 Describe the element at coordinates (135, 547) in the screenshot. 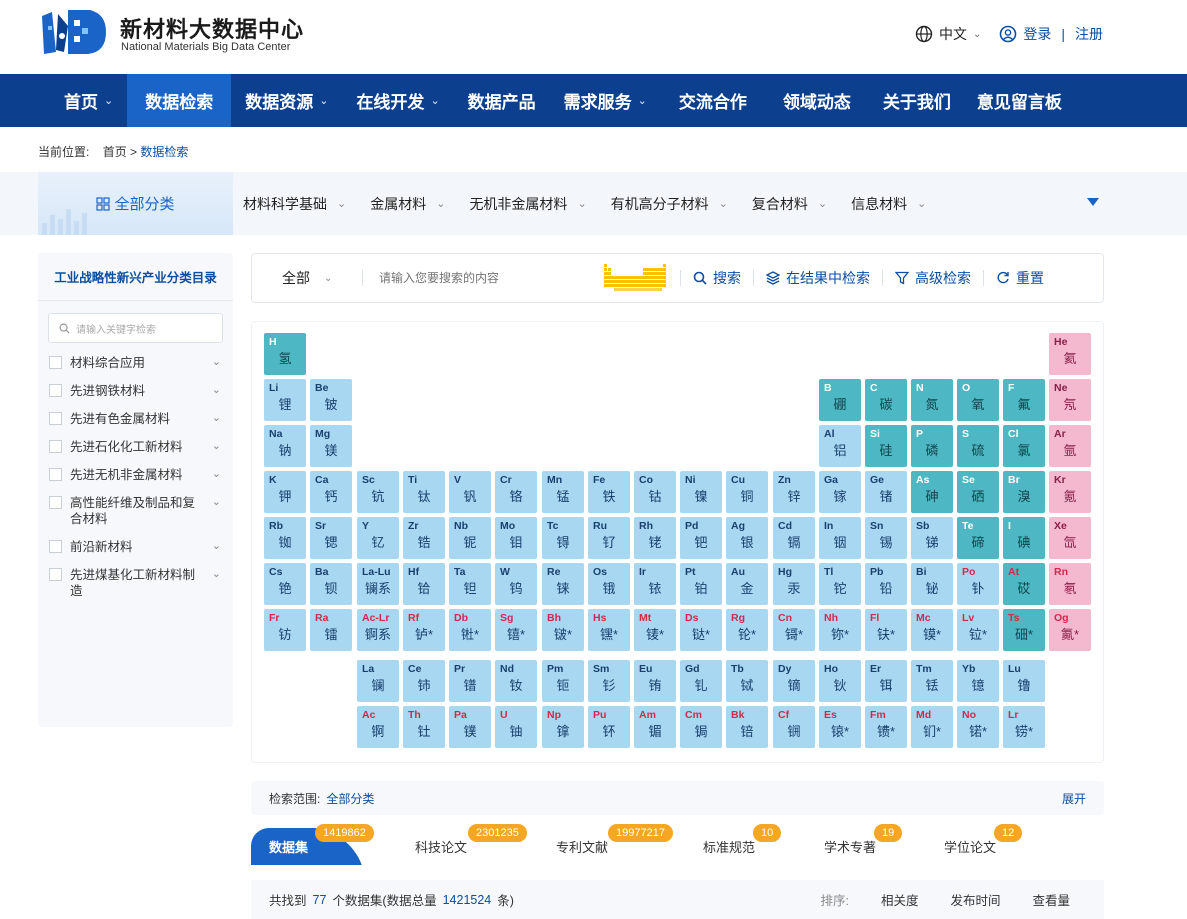

I see `sidebar-category-item: 前沿新材料 ⌄` at that location.